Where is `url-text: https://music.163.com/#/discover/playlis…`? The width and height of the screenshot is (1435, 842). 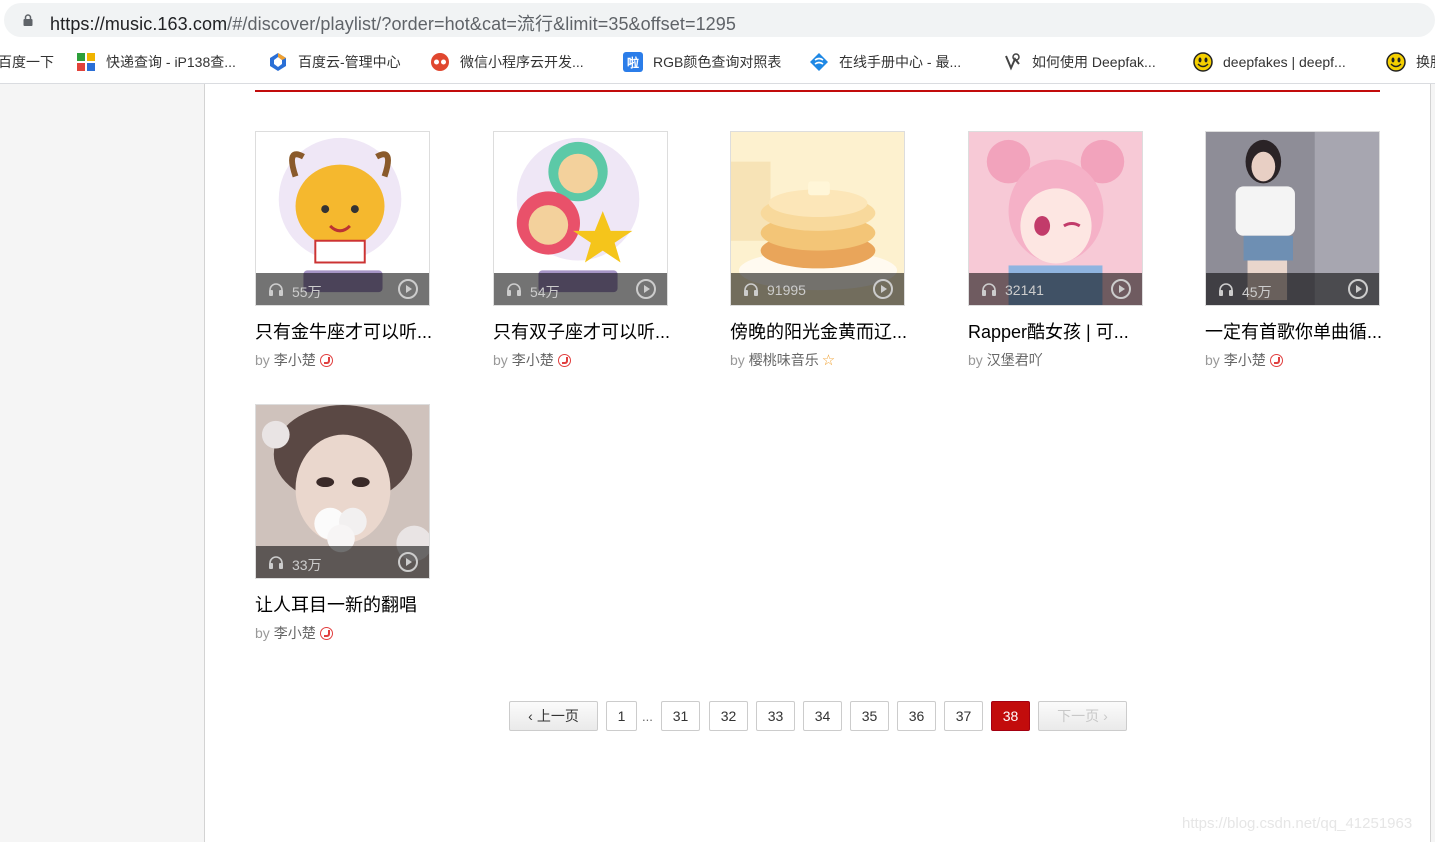 url-text: https://music.163.com/#/discover/playlis… is located at coordinates (393, 23).